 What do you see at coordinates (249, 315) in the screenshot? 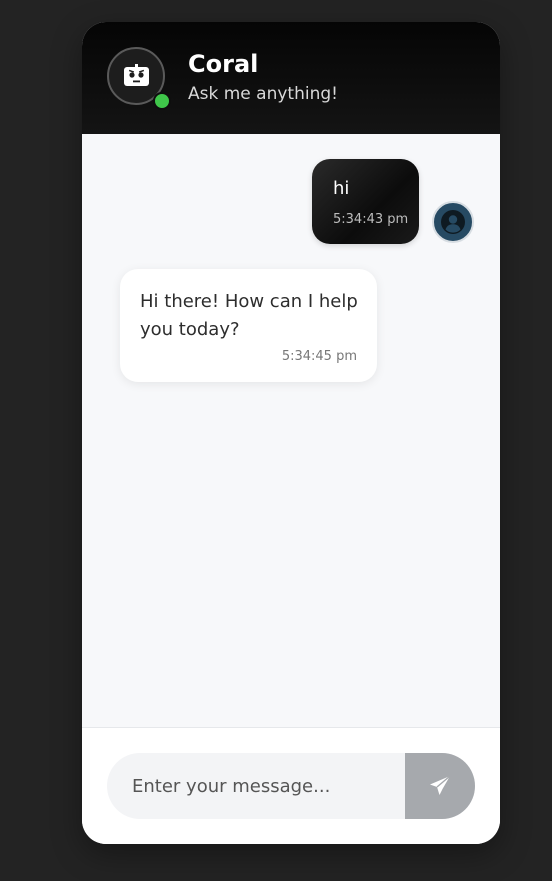
I see `message-text: Hi there! How can I help you today?` at bounding box center [249, 315].